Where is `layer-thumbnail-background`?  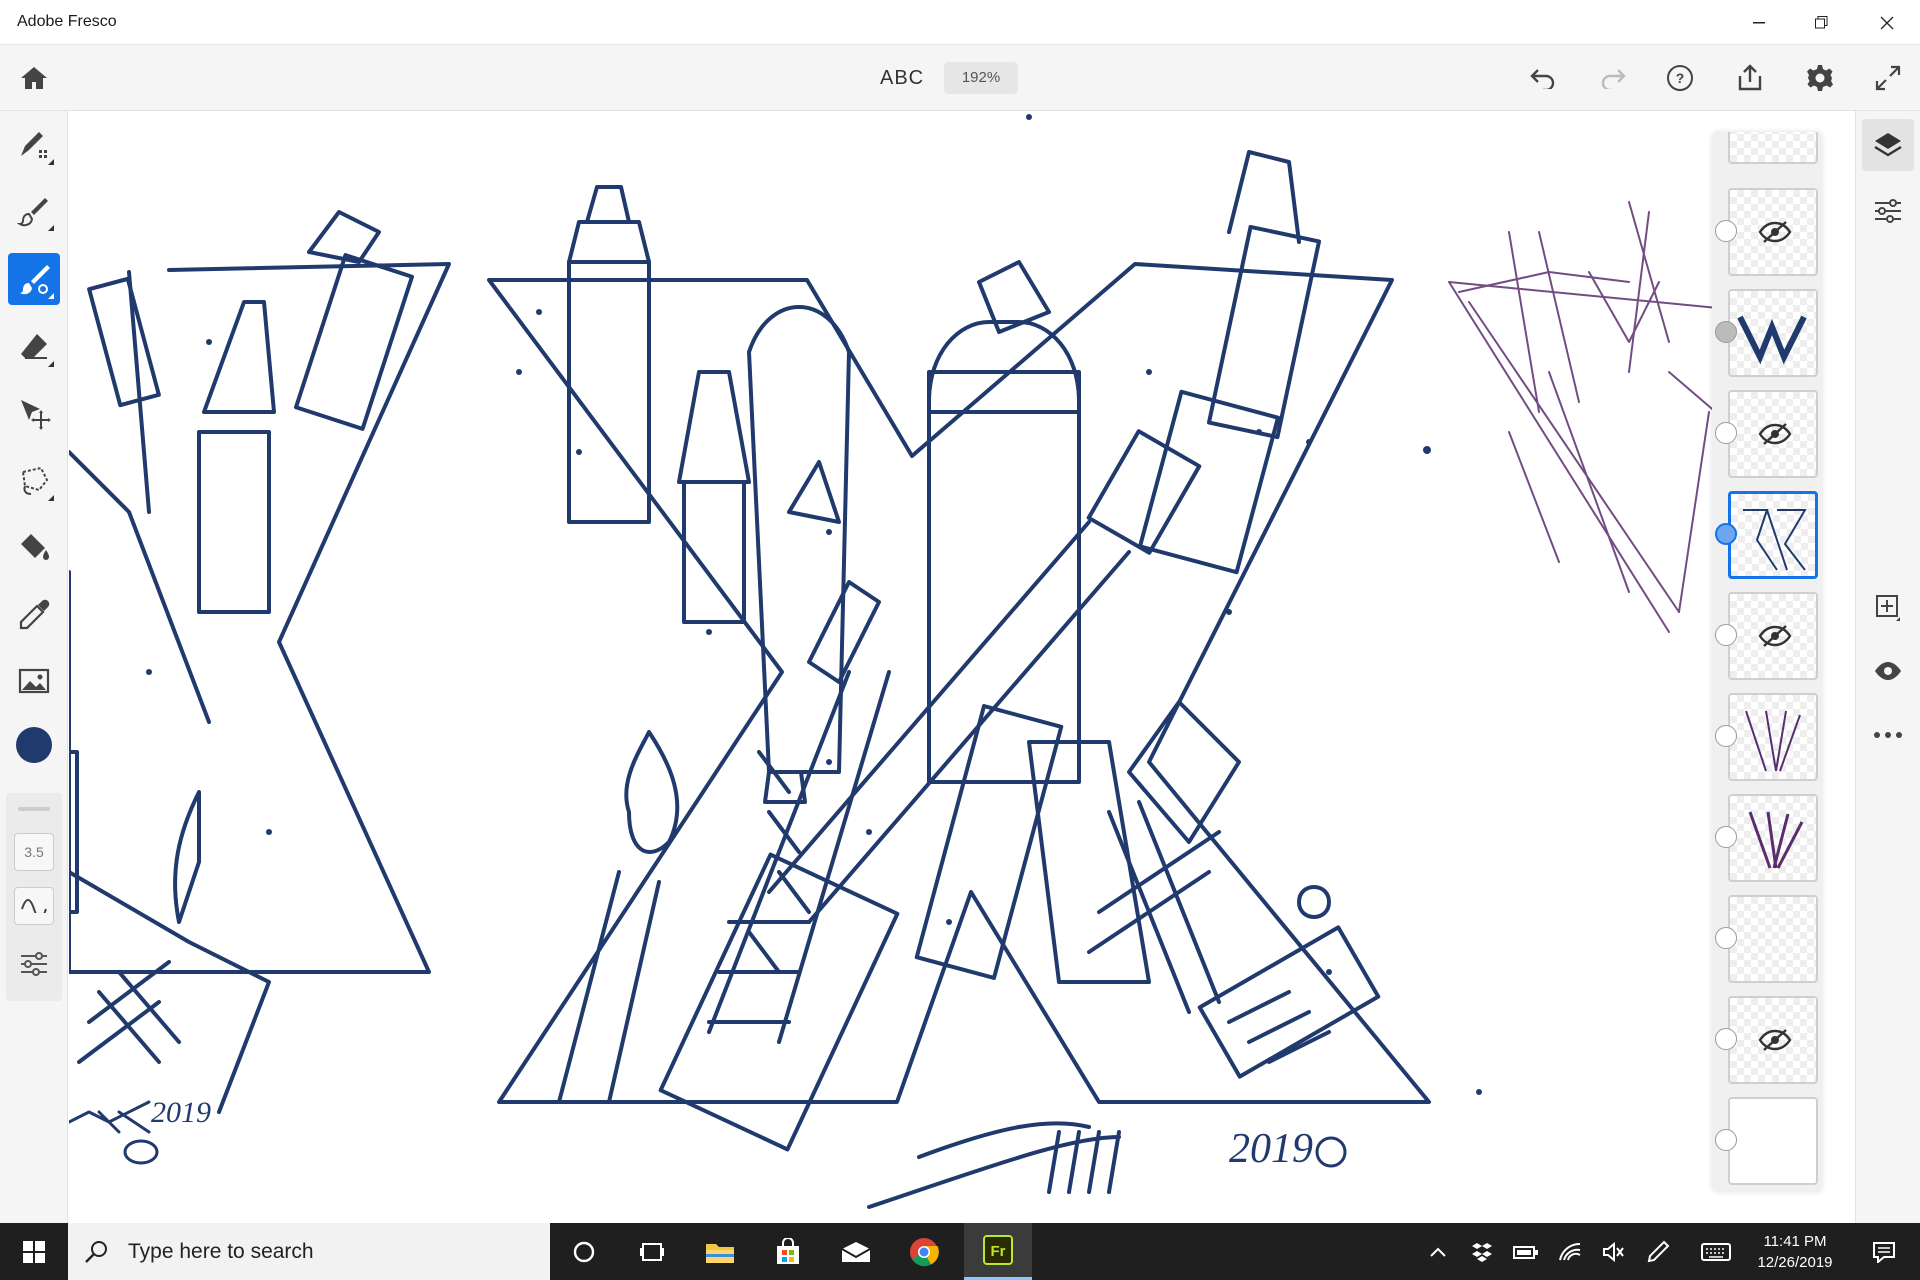
layer-thumbnail-background is located at coordinates (1773, 1141).